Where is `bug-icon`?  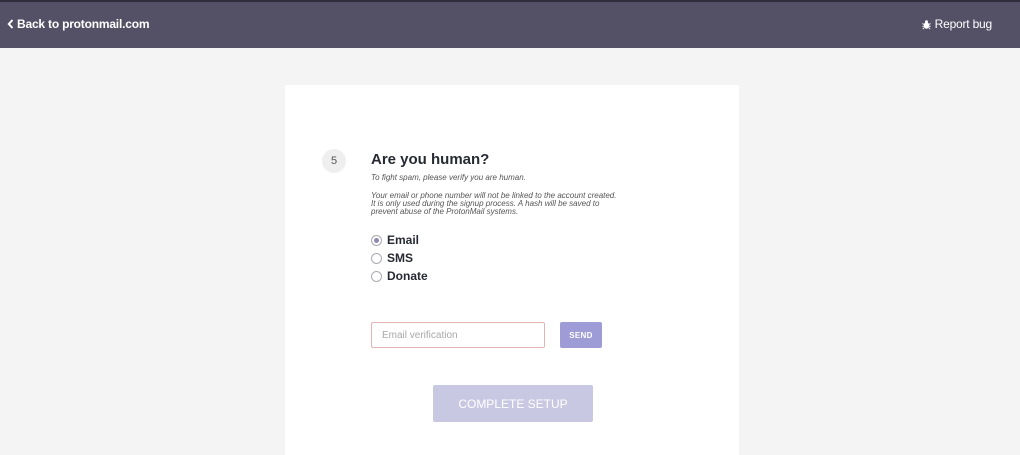
bug-icon is located at coordinates (926, 24).